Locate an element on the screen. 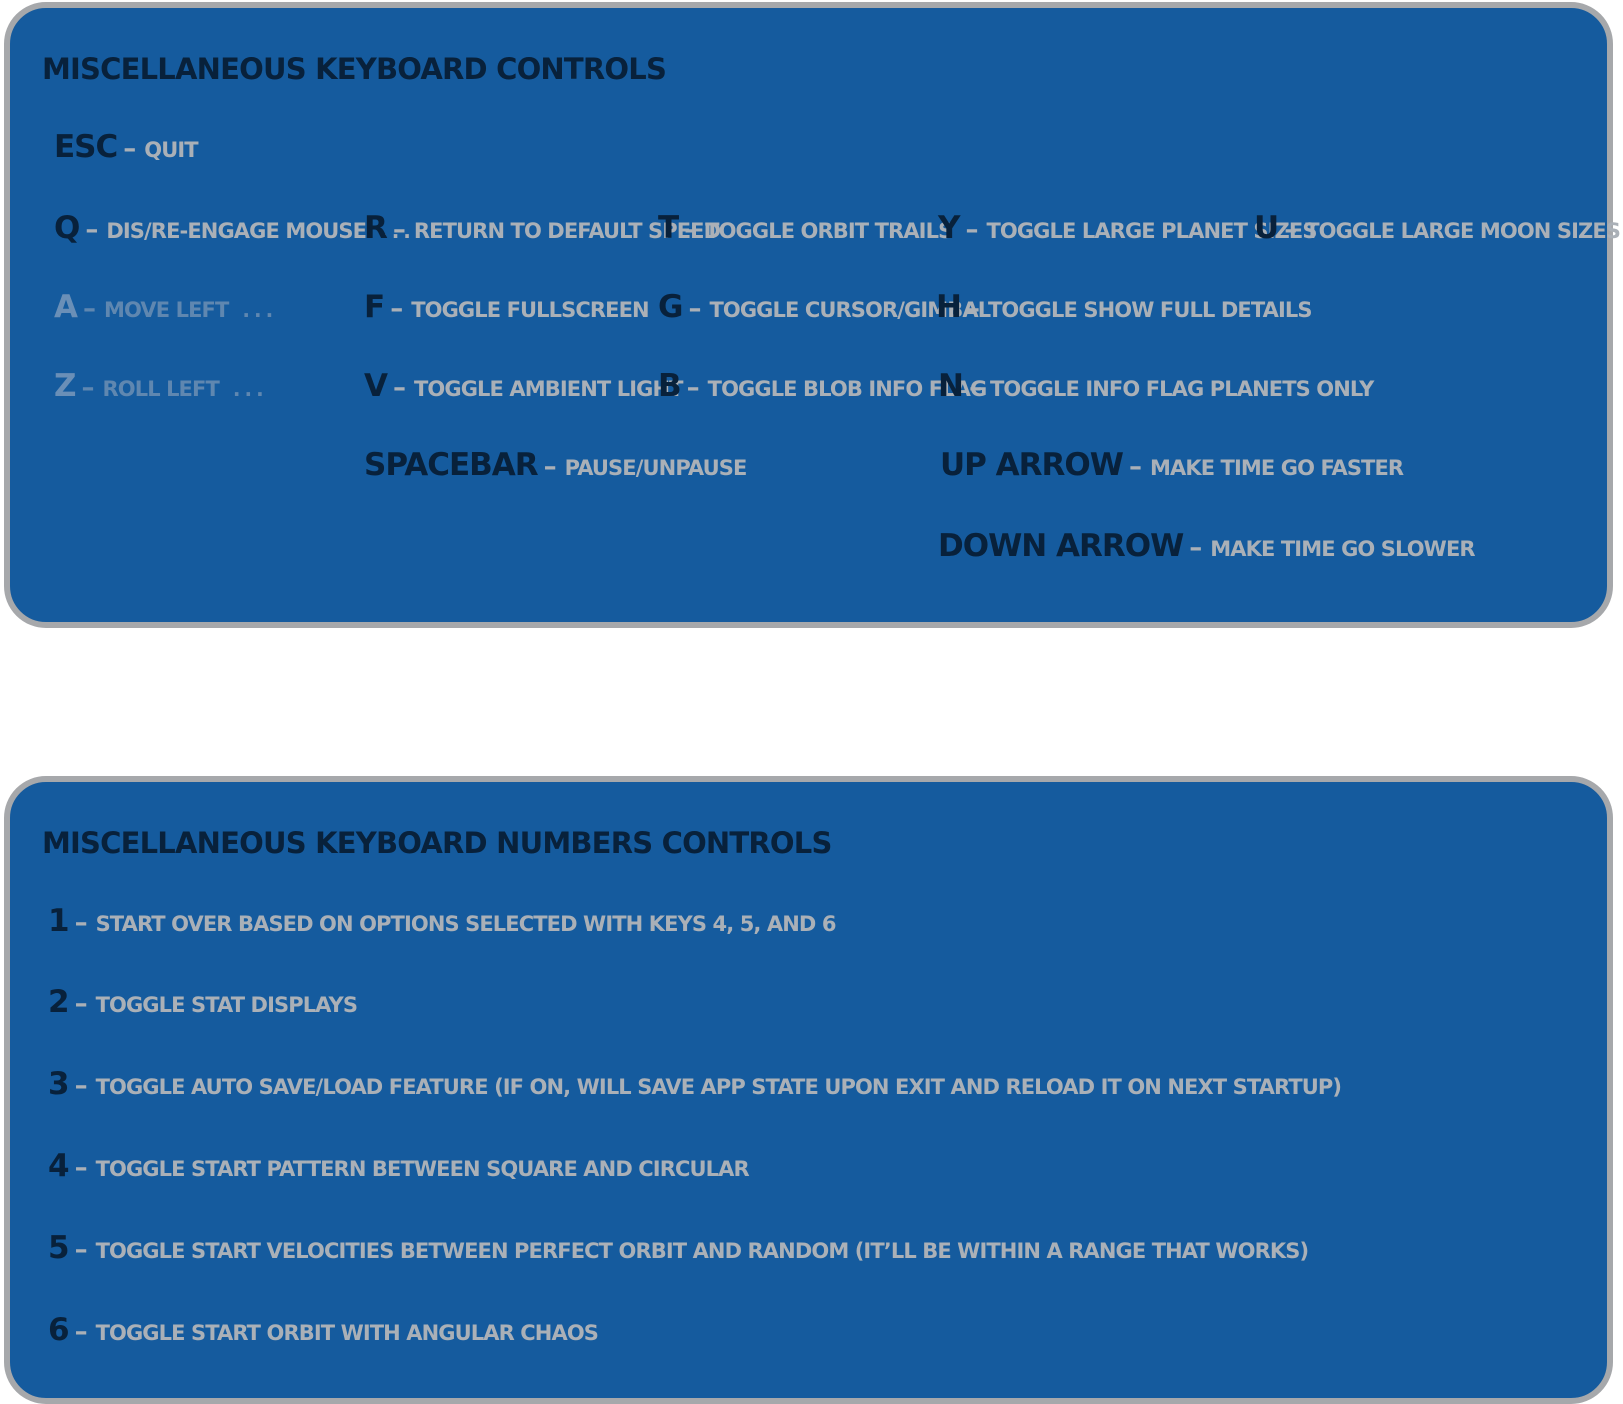  key-label: 3 is located at coordinates (59, 1084).